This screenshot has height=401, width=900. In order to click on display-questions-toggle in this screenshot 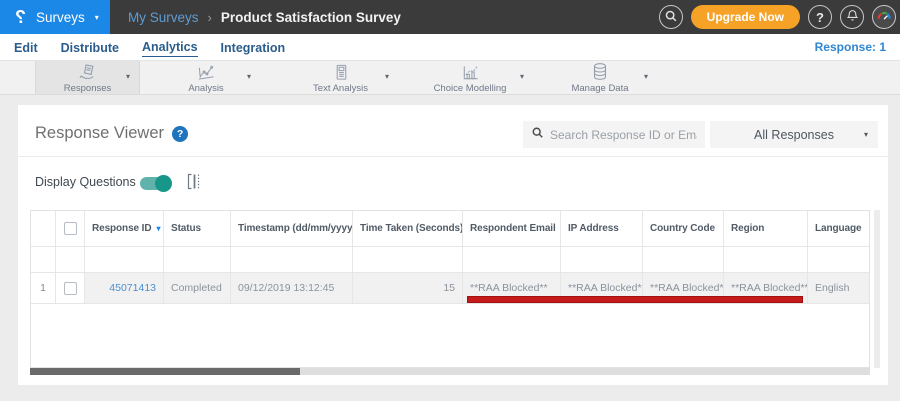, I will do `click(156, 183)`.